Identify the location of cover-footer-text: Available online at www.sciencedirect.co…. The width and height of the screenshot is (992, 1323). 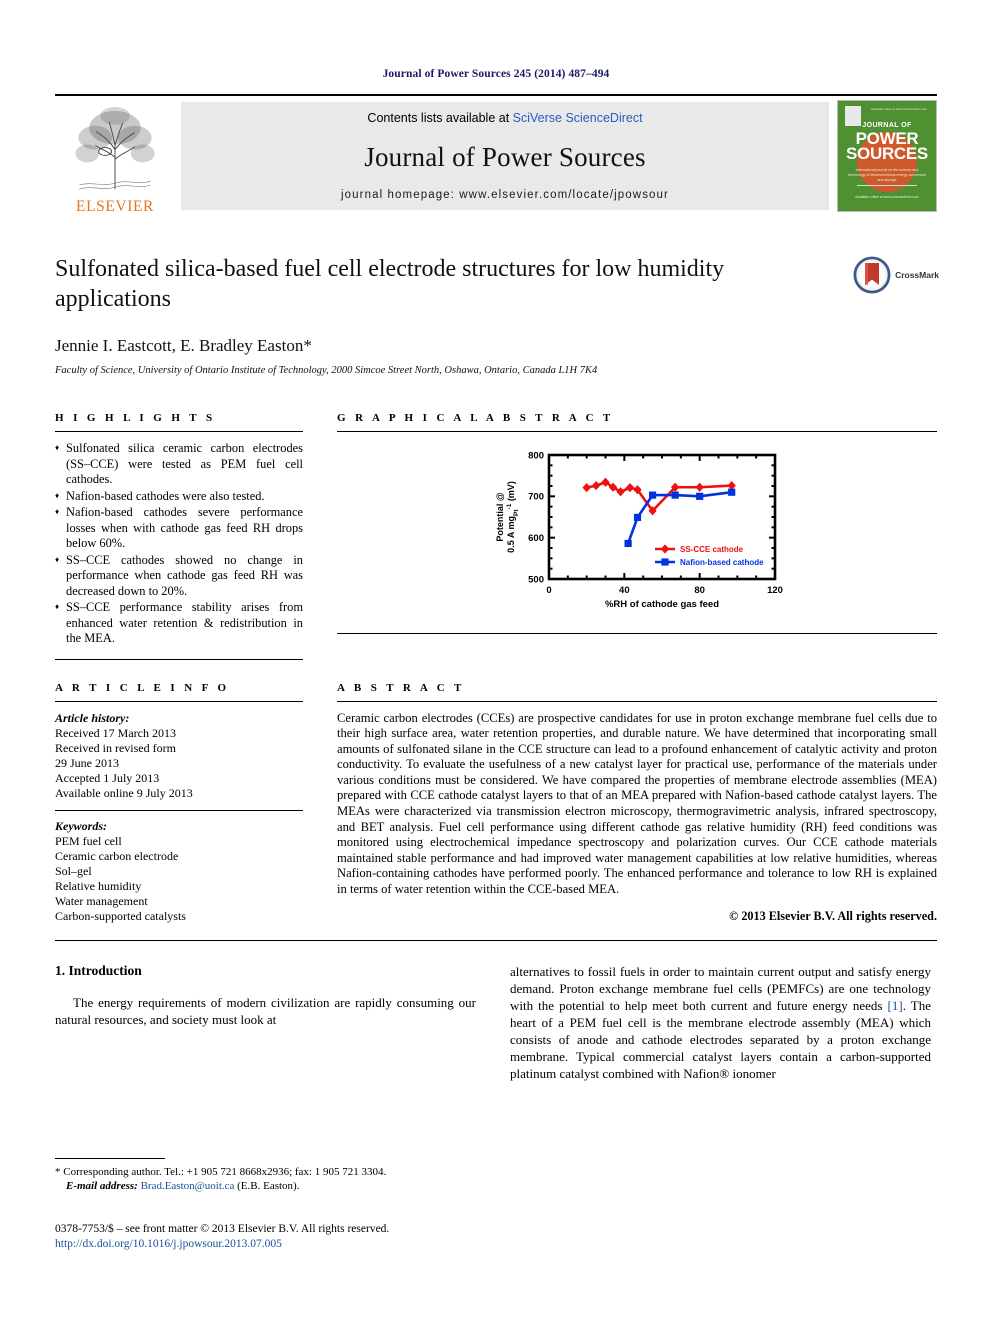
(887, 197).